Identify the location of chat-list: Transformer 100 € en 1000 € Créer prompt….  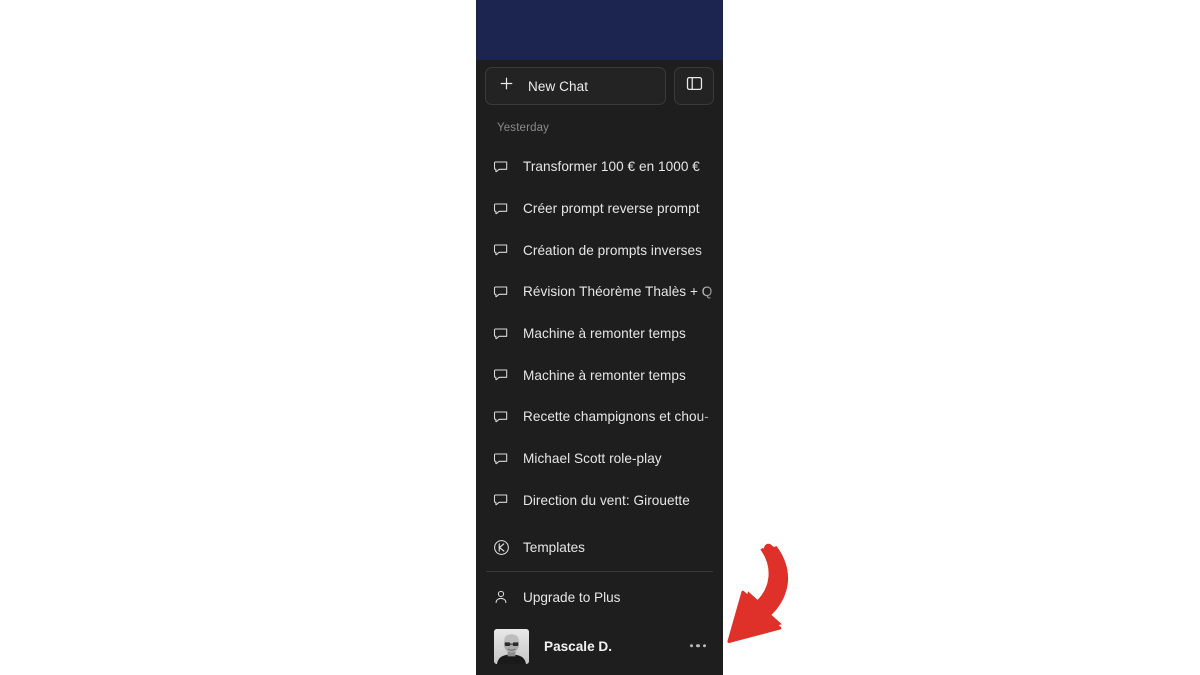
(599, 333).